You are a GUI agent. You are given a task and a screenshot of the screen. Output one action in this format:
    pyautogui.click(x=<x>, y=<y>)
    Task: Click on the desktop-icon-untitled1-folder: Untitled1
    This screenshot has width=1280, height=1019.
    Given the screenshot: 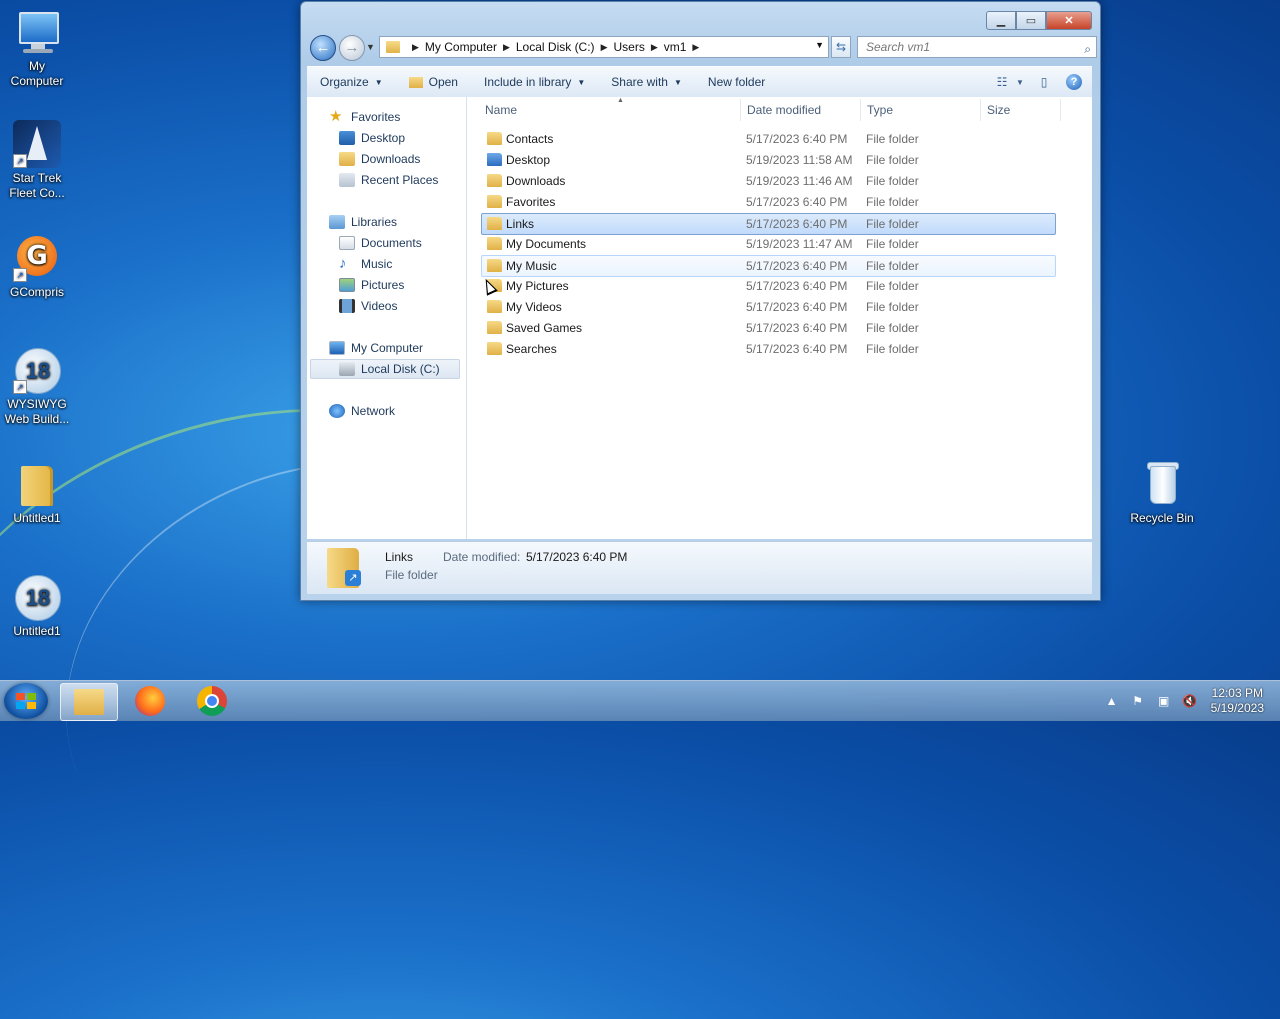 What is the action you would take?
    pyautogui.click(x=37, y=493)
    